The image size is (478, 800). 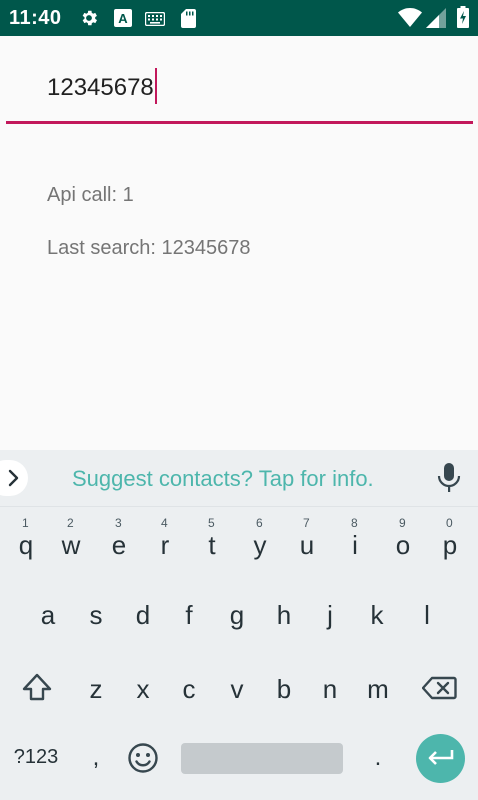 I want to click on key-label: g, so click(x=237, y=615).